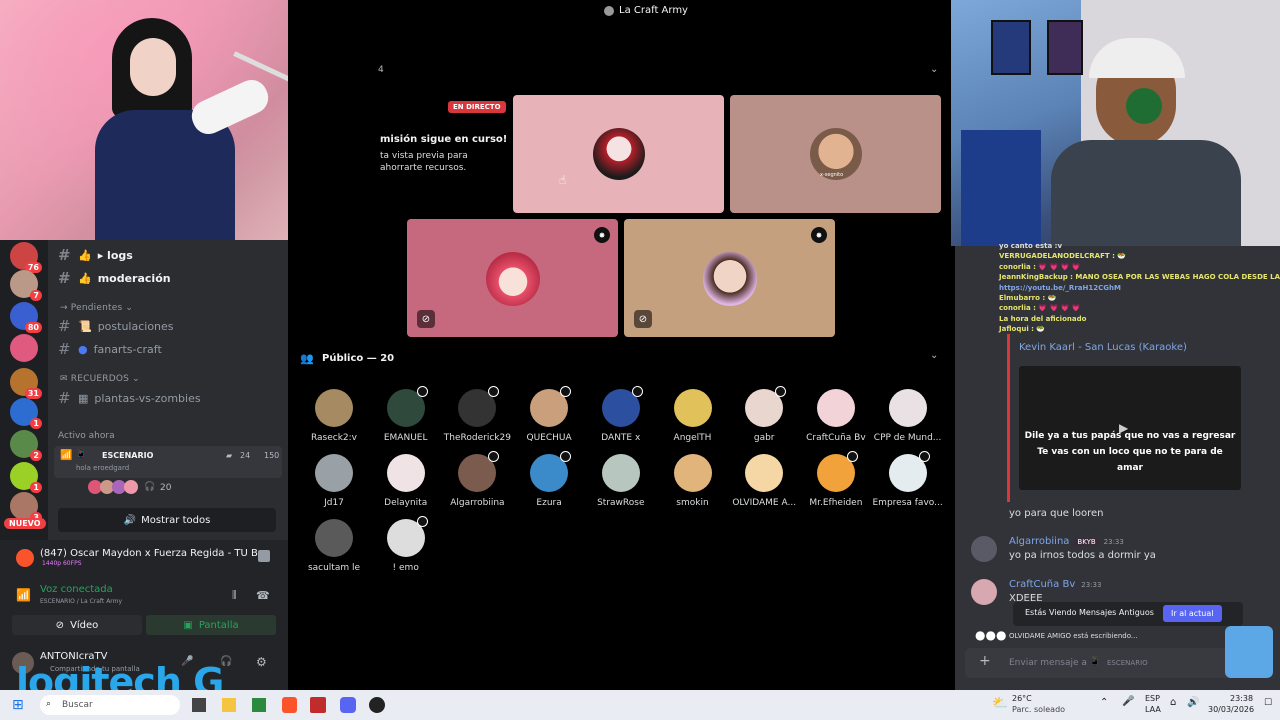 The width and height of the screenshot is (1280, 720). Describe the element at coordinates (167, 520) in the screenshot. I see `show-all-button: 🔊 Mostrar todos` at that location.